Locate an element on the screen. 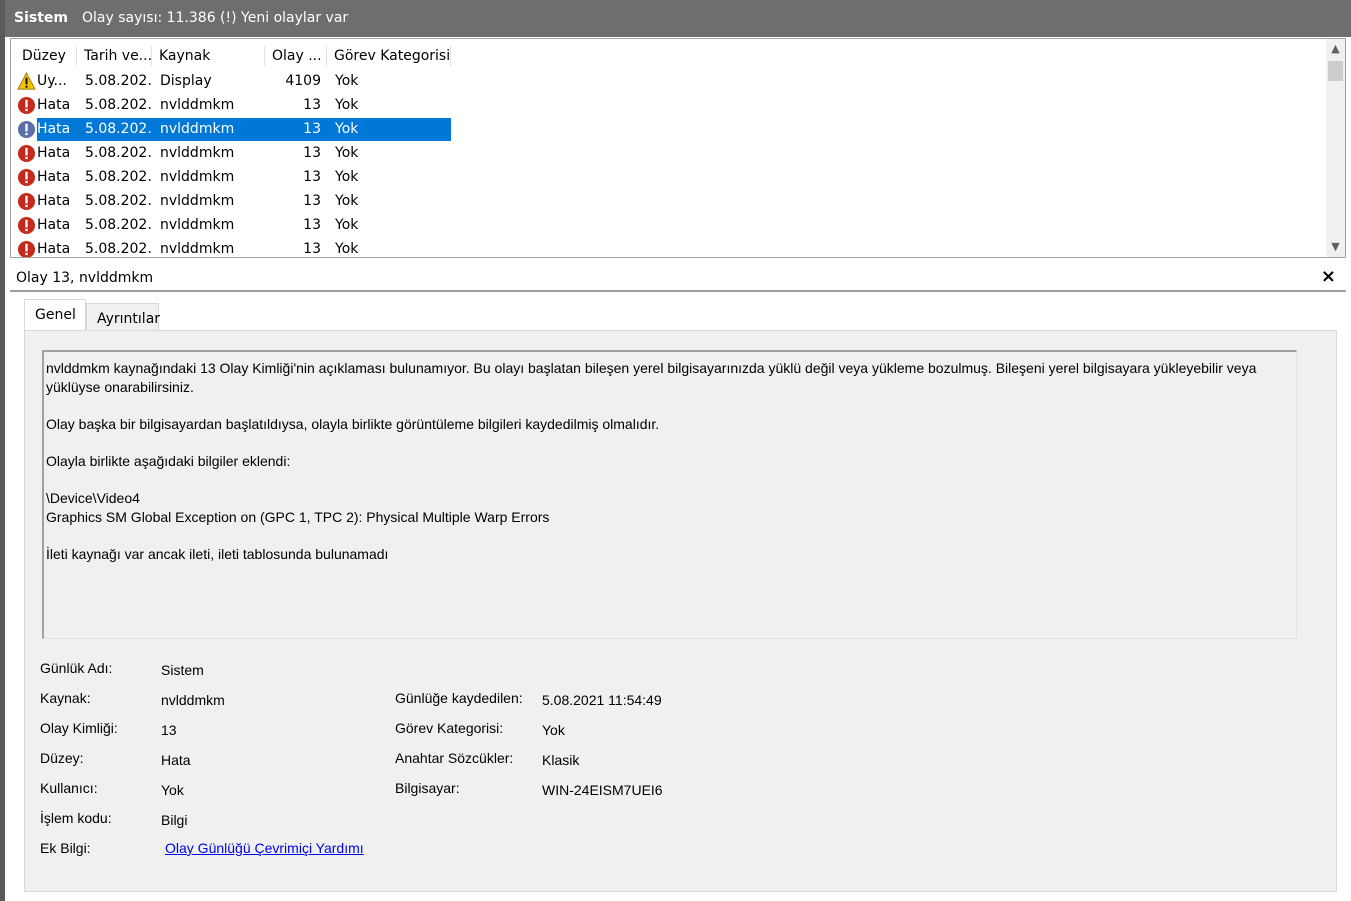 The width and height of the screenshot is (1351, 901). level-value: Hata is located at coordinates (176, 760).